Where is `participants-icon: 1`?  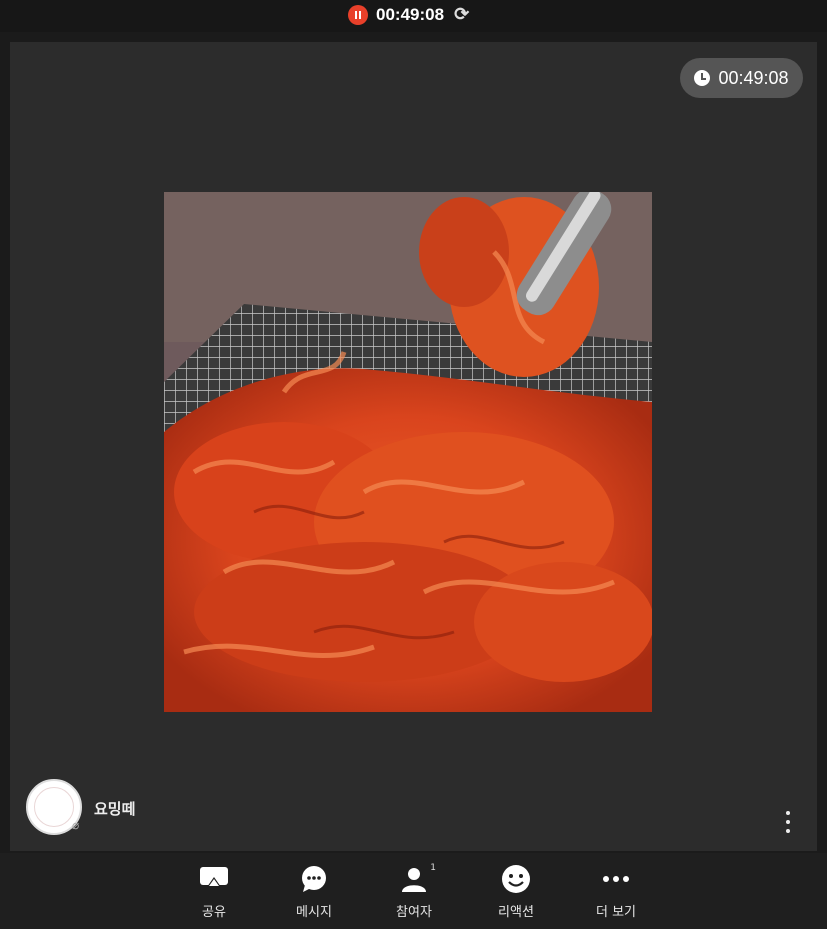 participants-icon: 1 is located at coordinates (418, 879).